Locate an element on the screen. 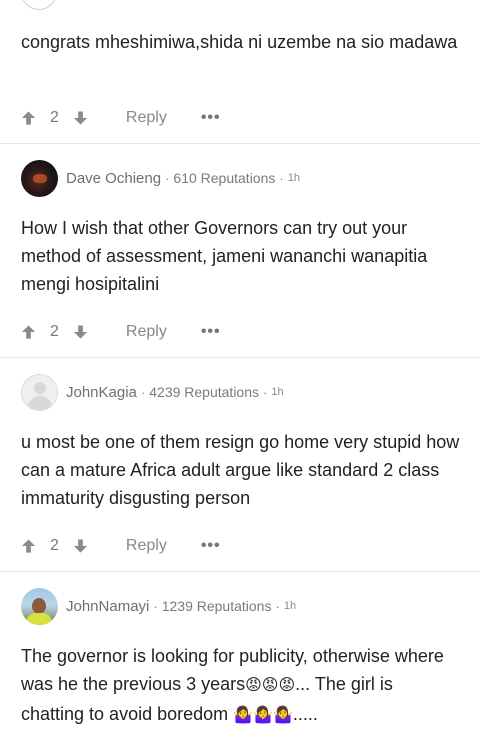  author-name: JohnKagia is located at coordinates (101, 392).